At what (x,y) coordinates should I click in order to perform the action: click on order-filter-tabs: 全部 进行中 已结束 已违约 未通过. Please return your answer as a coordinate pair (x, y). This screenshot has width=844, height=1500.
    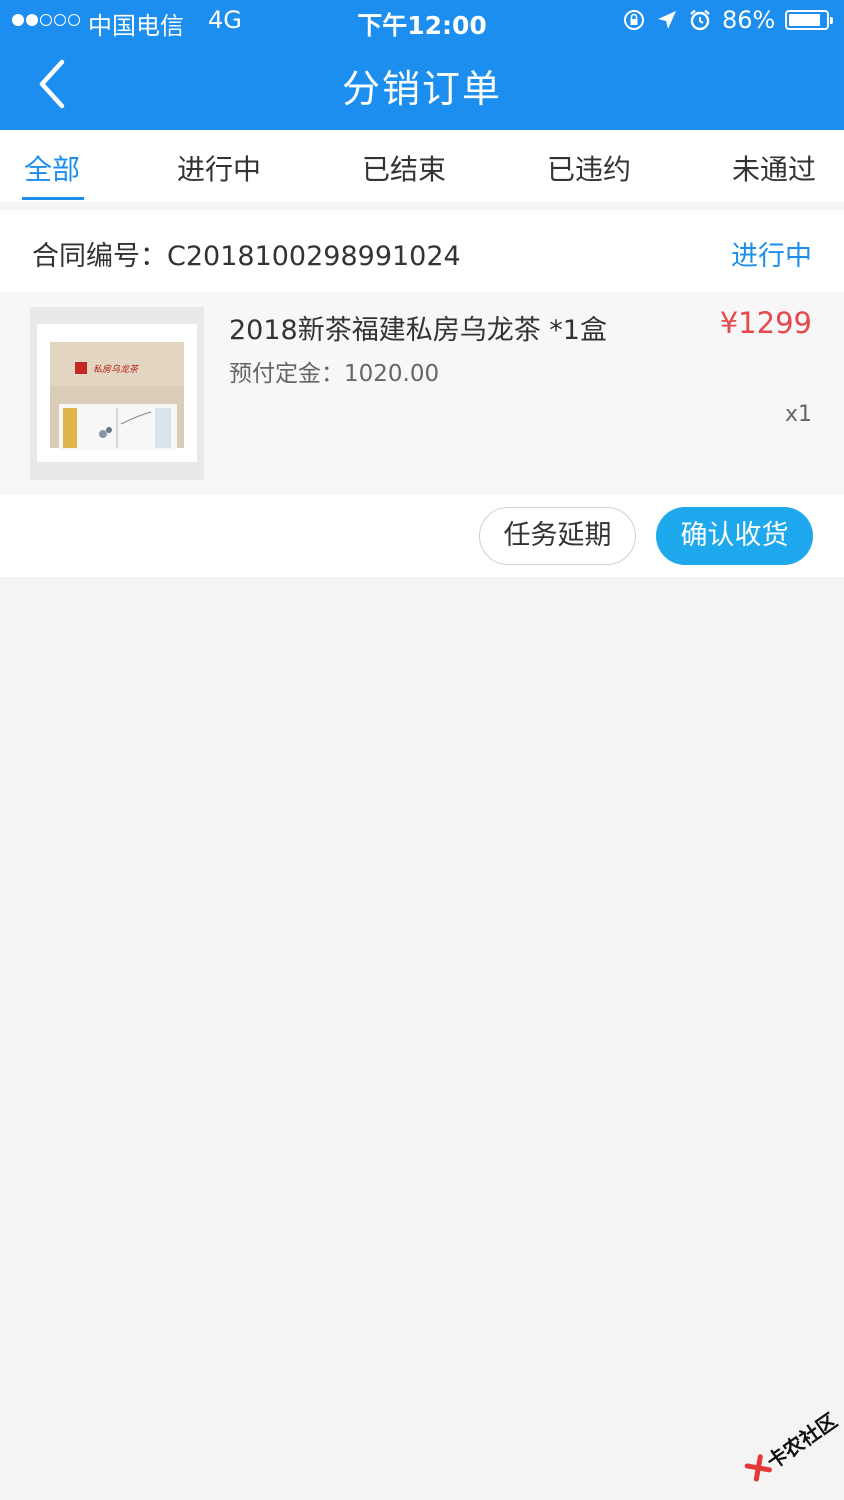
    Looking at the image, I should click on (422, 166).